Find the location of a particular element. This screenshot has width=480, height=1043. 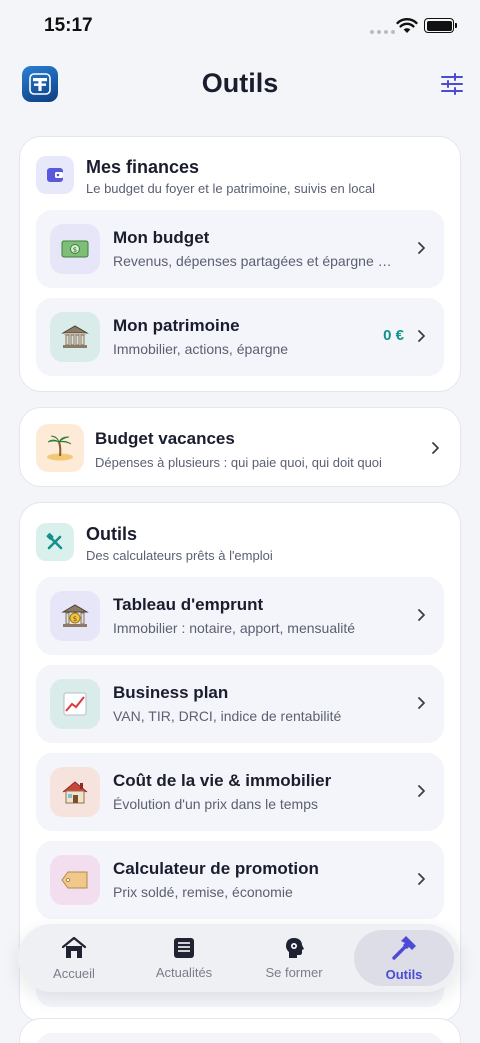

tab-actualites: Actualités is located at coordinates (184, 958).